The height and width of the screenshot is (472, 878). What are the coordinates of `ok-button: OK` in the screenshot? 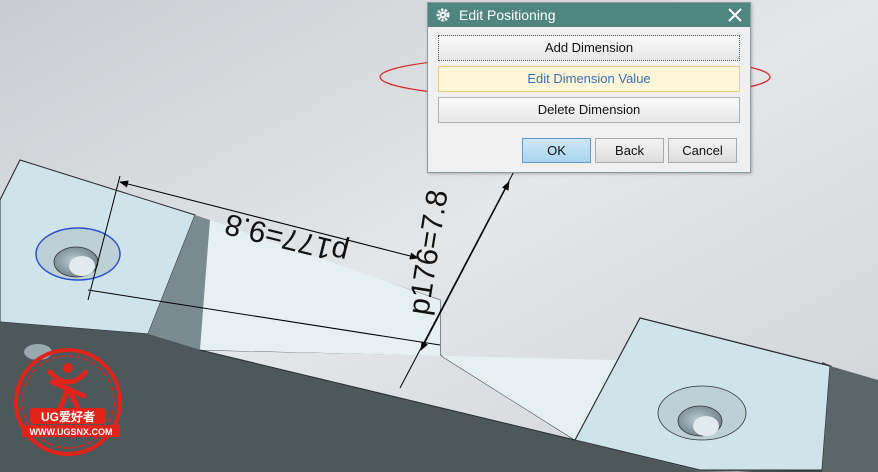 It's located at (556, 150).